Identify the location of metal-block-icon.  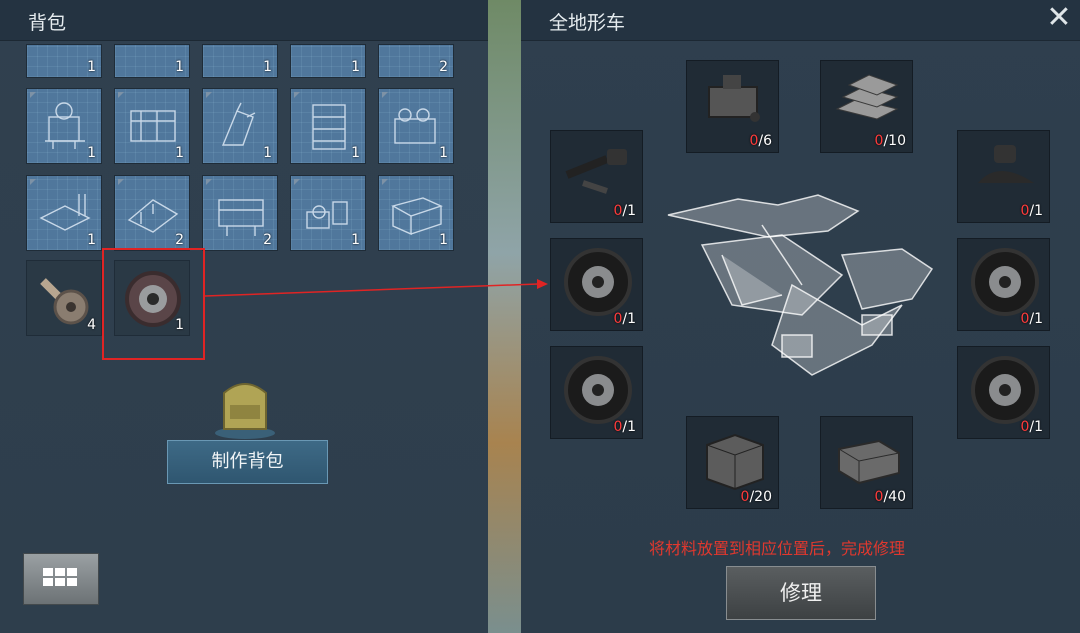
(869, 462).